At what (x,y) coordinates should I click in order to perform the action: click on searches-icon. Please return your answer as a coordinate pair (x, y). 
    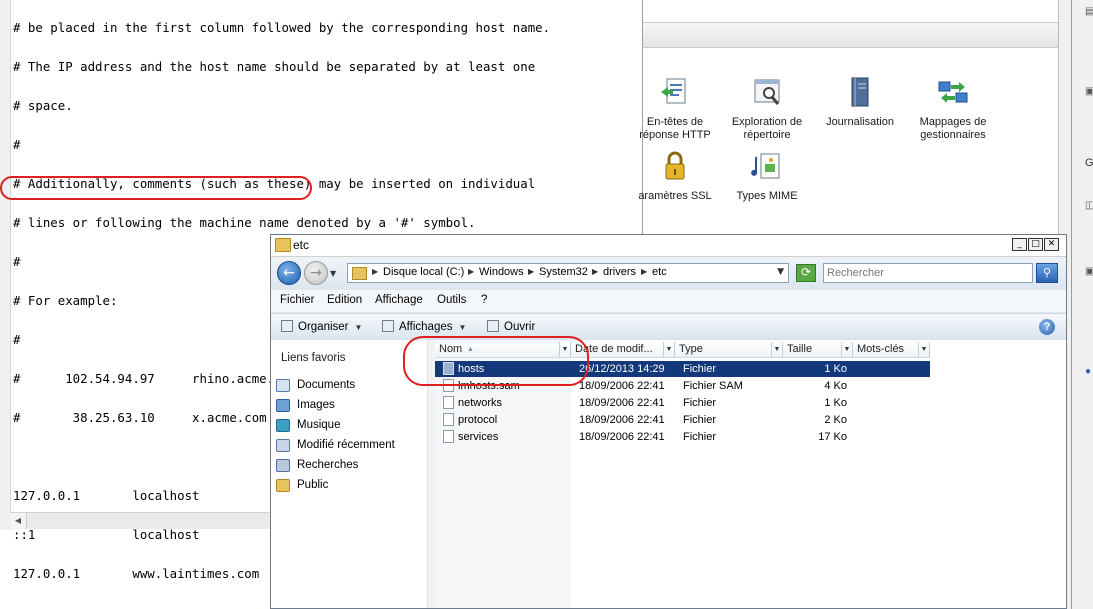
    Looking at the image, I should click on (283, 465).